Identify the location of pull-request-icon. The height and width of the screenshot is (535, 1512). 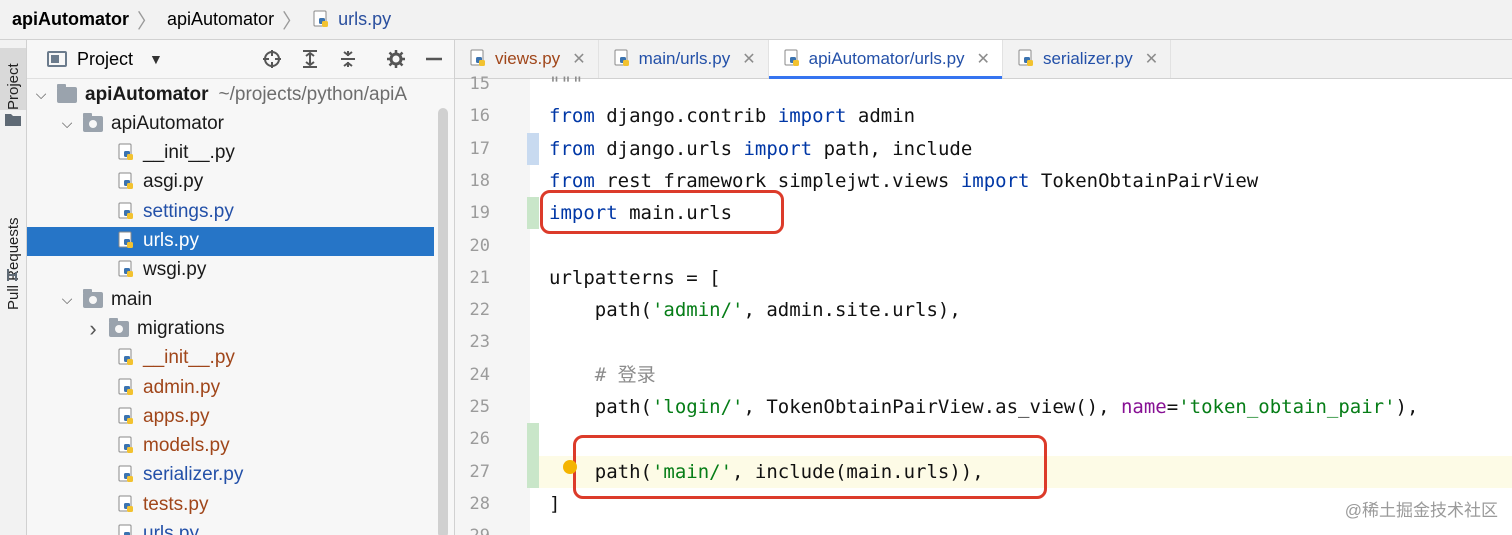
(13, 275).